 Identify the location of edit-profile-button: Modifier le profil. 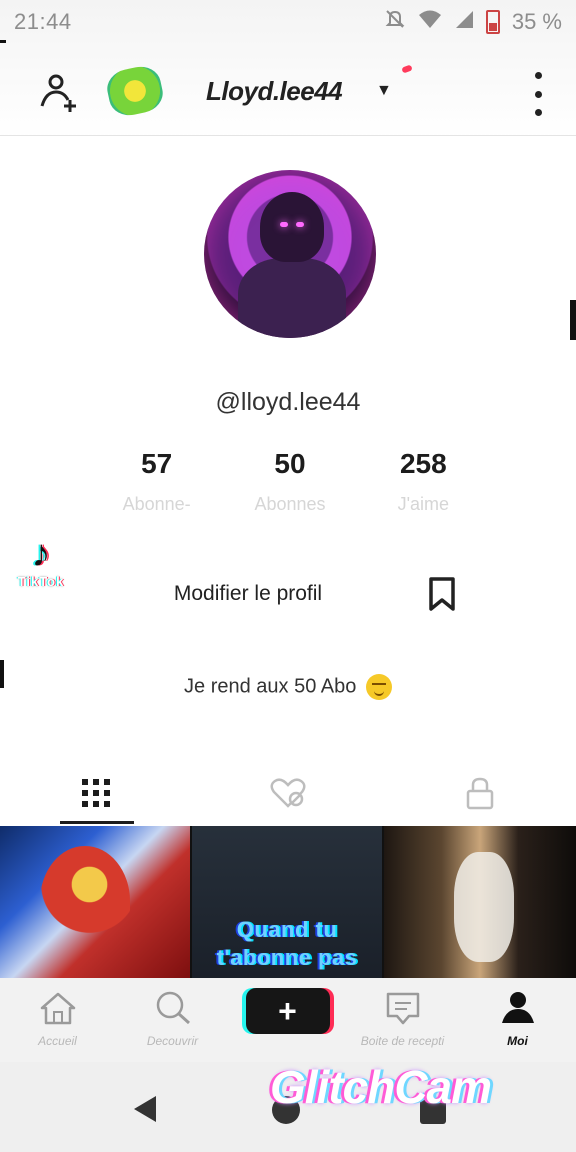
(248, 594).